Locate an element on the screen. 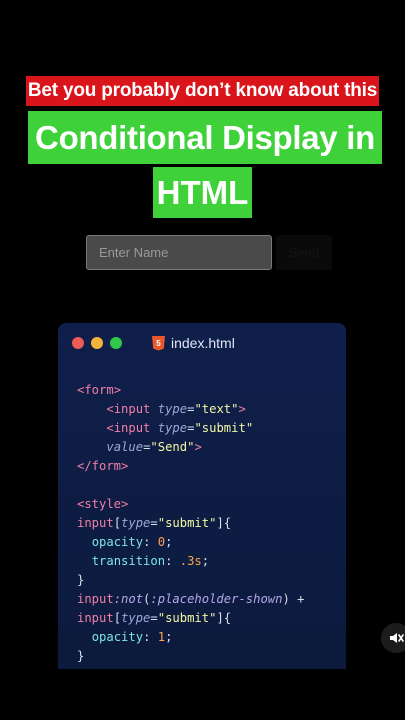 This screenshot has width=405, height=720. name-input is located at coordinates (179, 252).